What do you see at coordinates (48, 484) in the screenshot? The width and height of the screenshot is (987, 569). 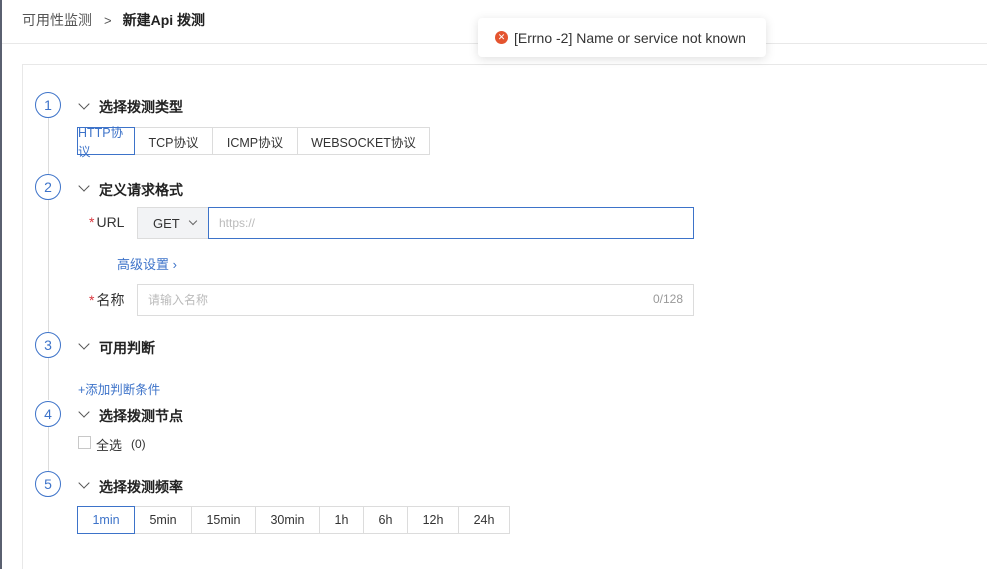 I see `step-number-5: 5` at bounding box center [48, 484].